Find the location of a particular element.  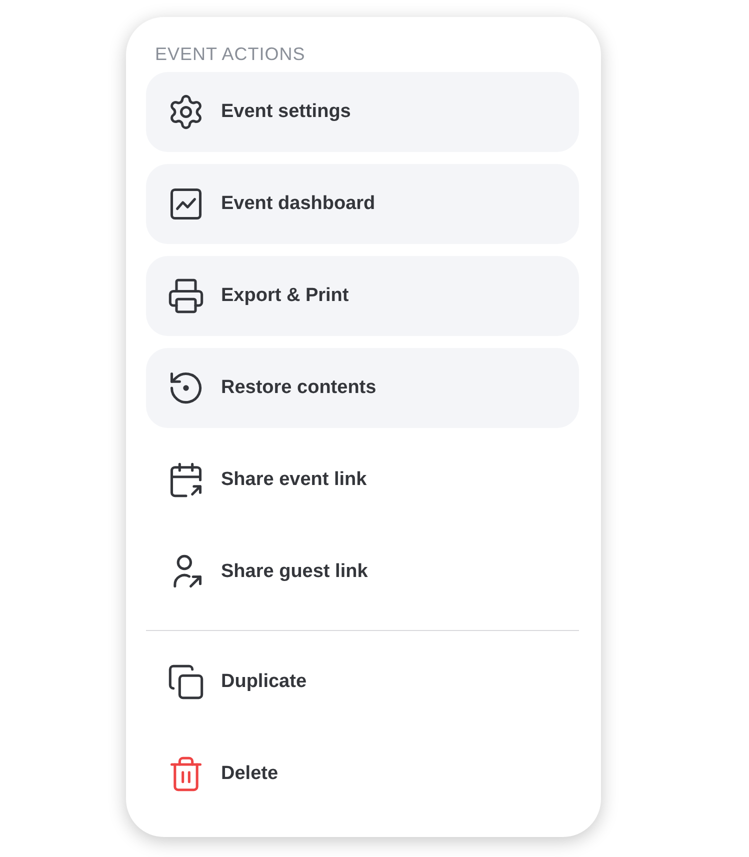

menu-item: Event dashboard is located at coordinates (362, 204).